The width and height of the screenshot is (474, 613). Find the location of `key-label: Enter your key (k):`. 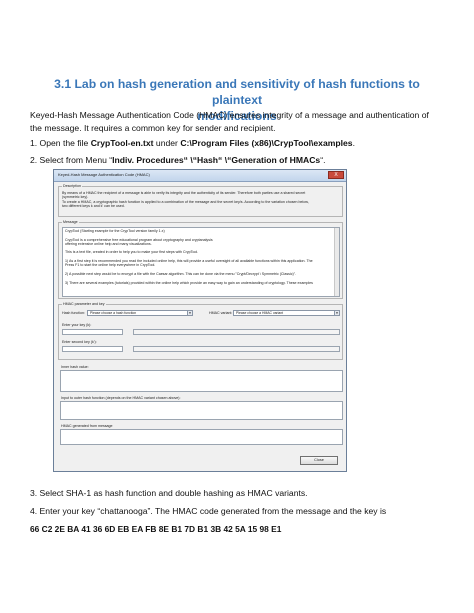

key-label: Enter your key (k): is located at coordinates (77, 325).